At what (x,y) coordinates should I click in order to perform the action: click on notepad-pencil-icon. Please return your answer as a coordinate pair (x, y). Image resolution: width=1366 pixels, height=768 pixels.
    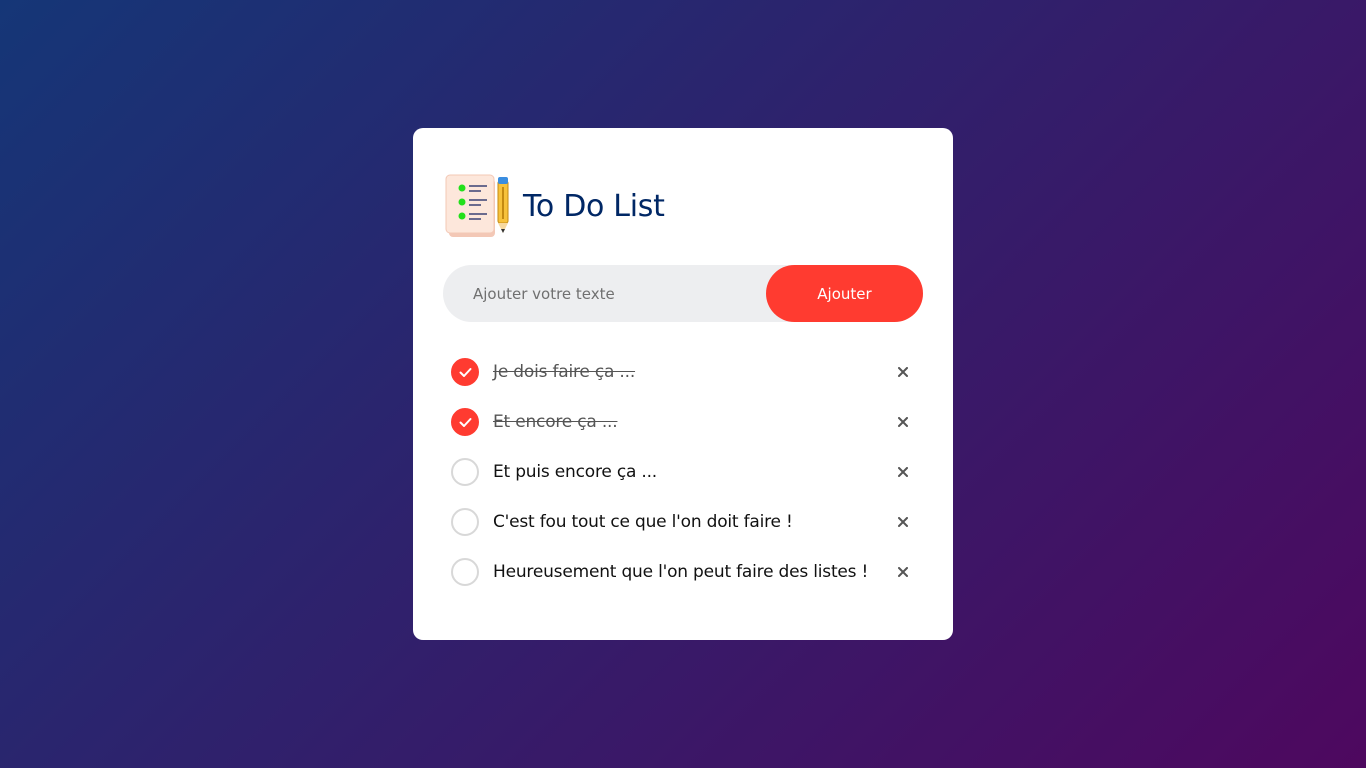
    Looking at the image, I should click on (478, 206).